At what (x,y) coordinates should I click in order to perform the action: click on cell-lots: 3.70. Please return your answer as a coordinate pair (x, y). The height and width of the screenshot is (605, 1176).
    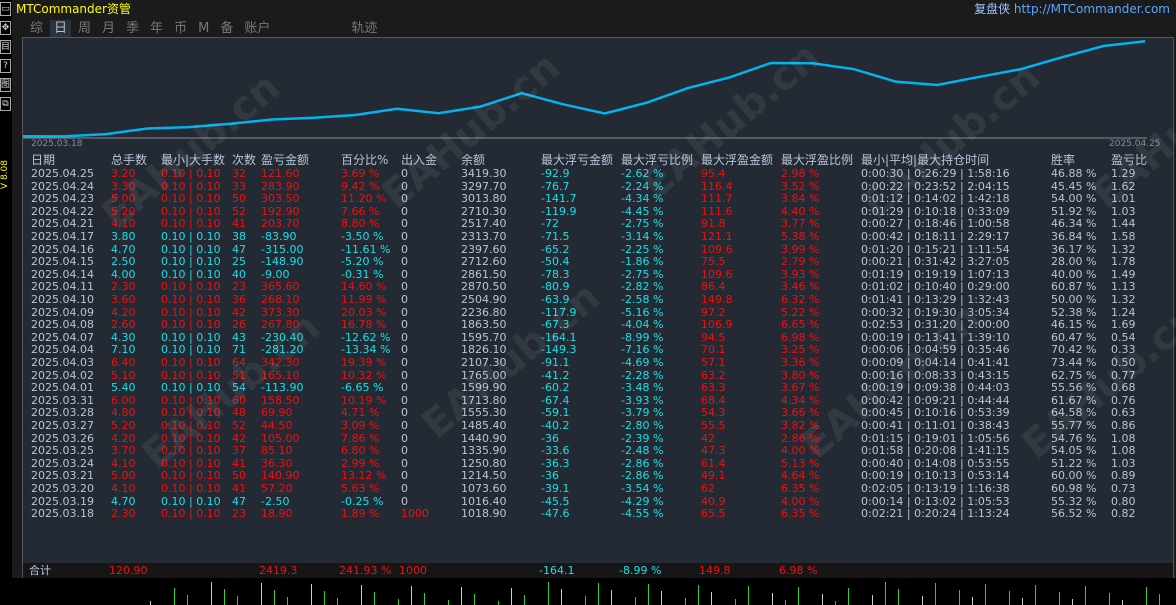
    Looking at the image, I should click on (123, 451).